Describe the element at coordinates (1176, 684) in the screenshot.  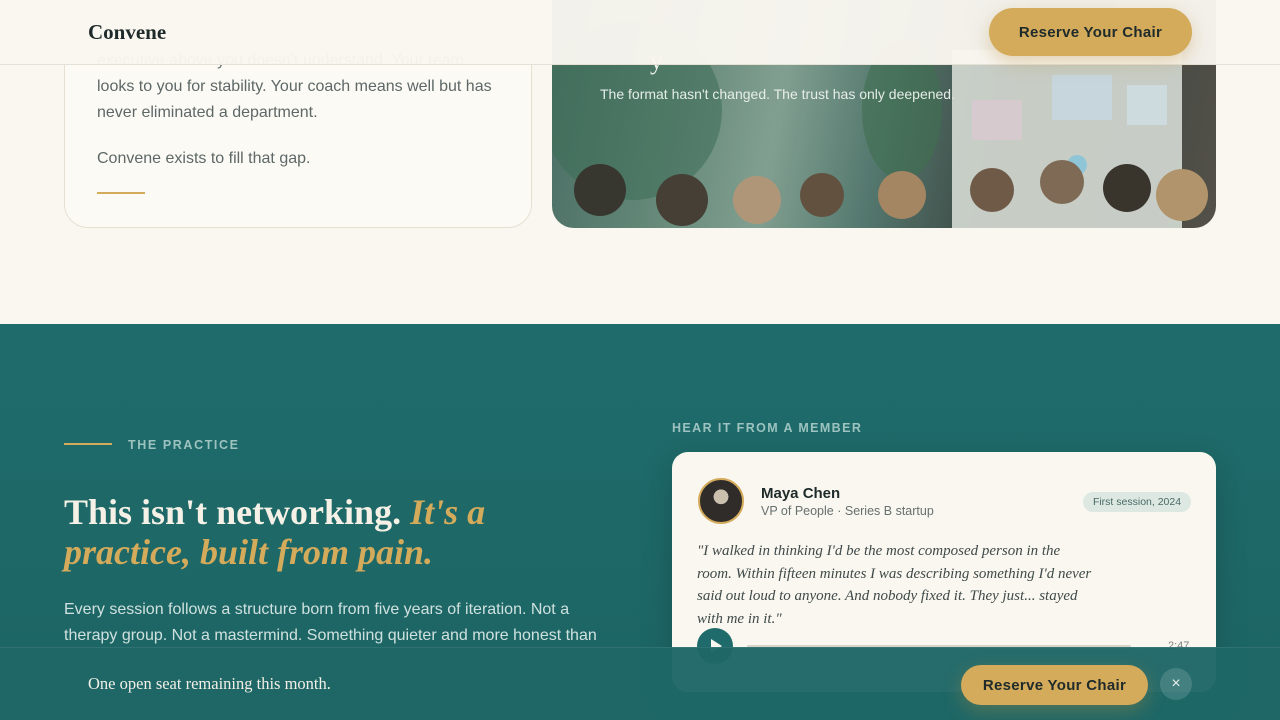
I see `close-icon: ×` at that location.